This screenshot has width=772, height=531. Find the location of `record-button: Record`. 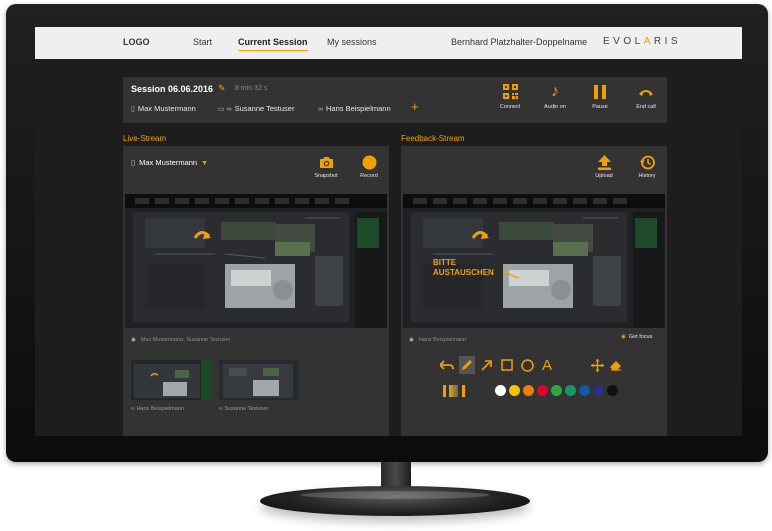

record-button: Record is located at coordinates (369, 166).